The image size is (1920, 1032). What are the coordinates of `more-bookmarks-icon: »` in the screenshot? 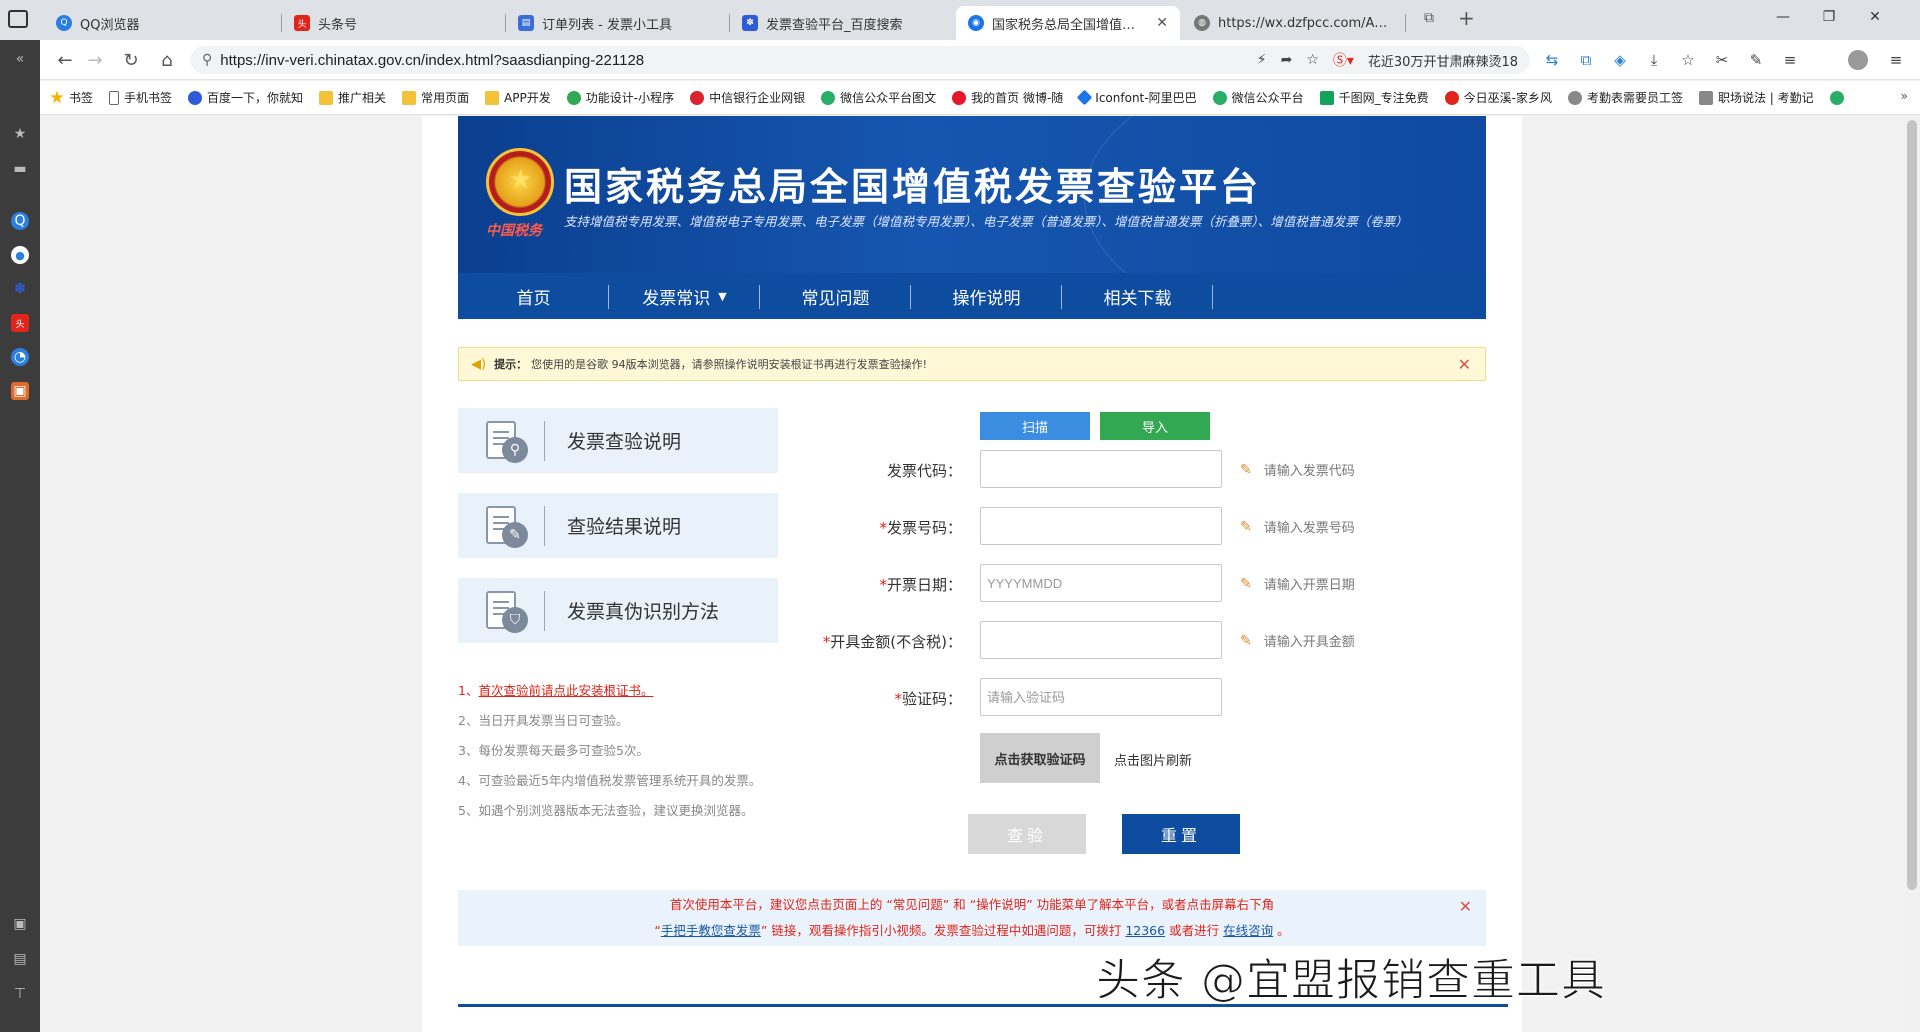 It's located at (1904, 96).